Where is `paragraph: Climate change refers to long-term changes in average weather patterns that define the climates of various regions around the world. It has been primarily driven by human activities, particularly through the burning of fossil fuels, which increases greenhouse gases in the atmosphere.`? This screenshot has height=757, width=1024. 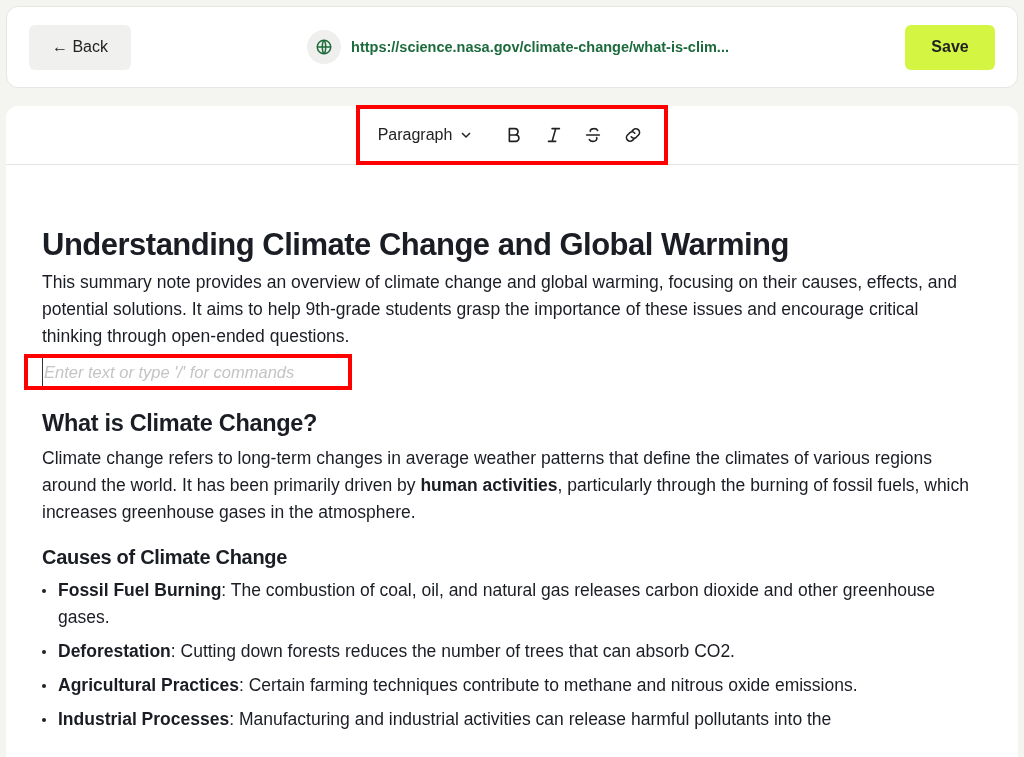
paragraph: Climate change refers to long-term changes in average weather patterns that define the climates of various regions around the world. It has been primarily driven by human activities, particularly through the burning of fossil fuels, which increases greenhouse gases in the atmosphere. is located at coordinates (506, 485).